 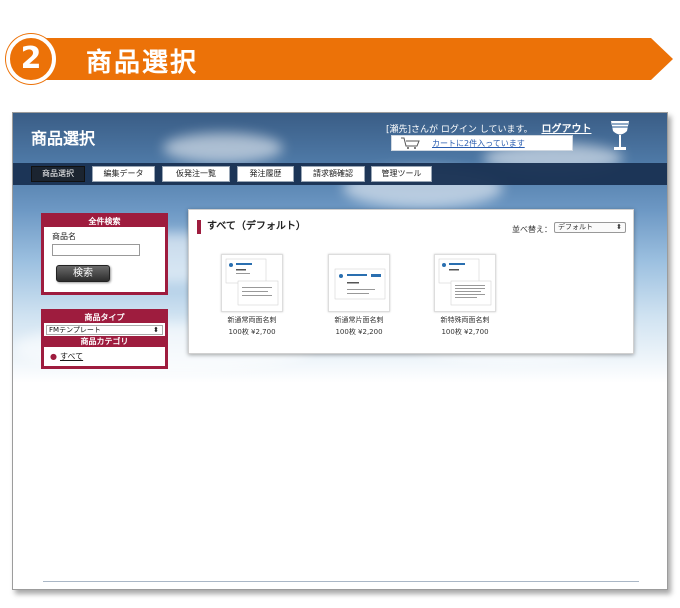 What do you see at coordinates (465, 320) in the screenshot?
I see `product-name: 新特殊両面名刺` at bounding box center [465, 320].